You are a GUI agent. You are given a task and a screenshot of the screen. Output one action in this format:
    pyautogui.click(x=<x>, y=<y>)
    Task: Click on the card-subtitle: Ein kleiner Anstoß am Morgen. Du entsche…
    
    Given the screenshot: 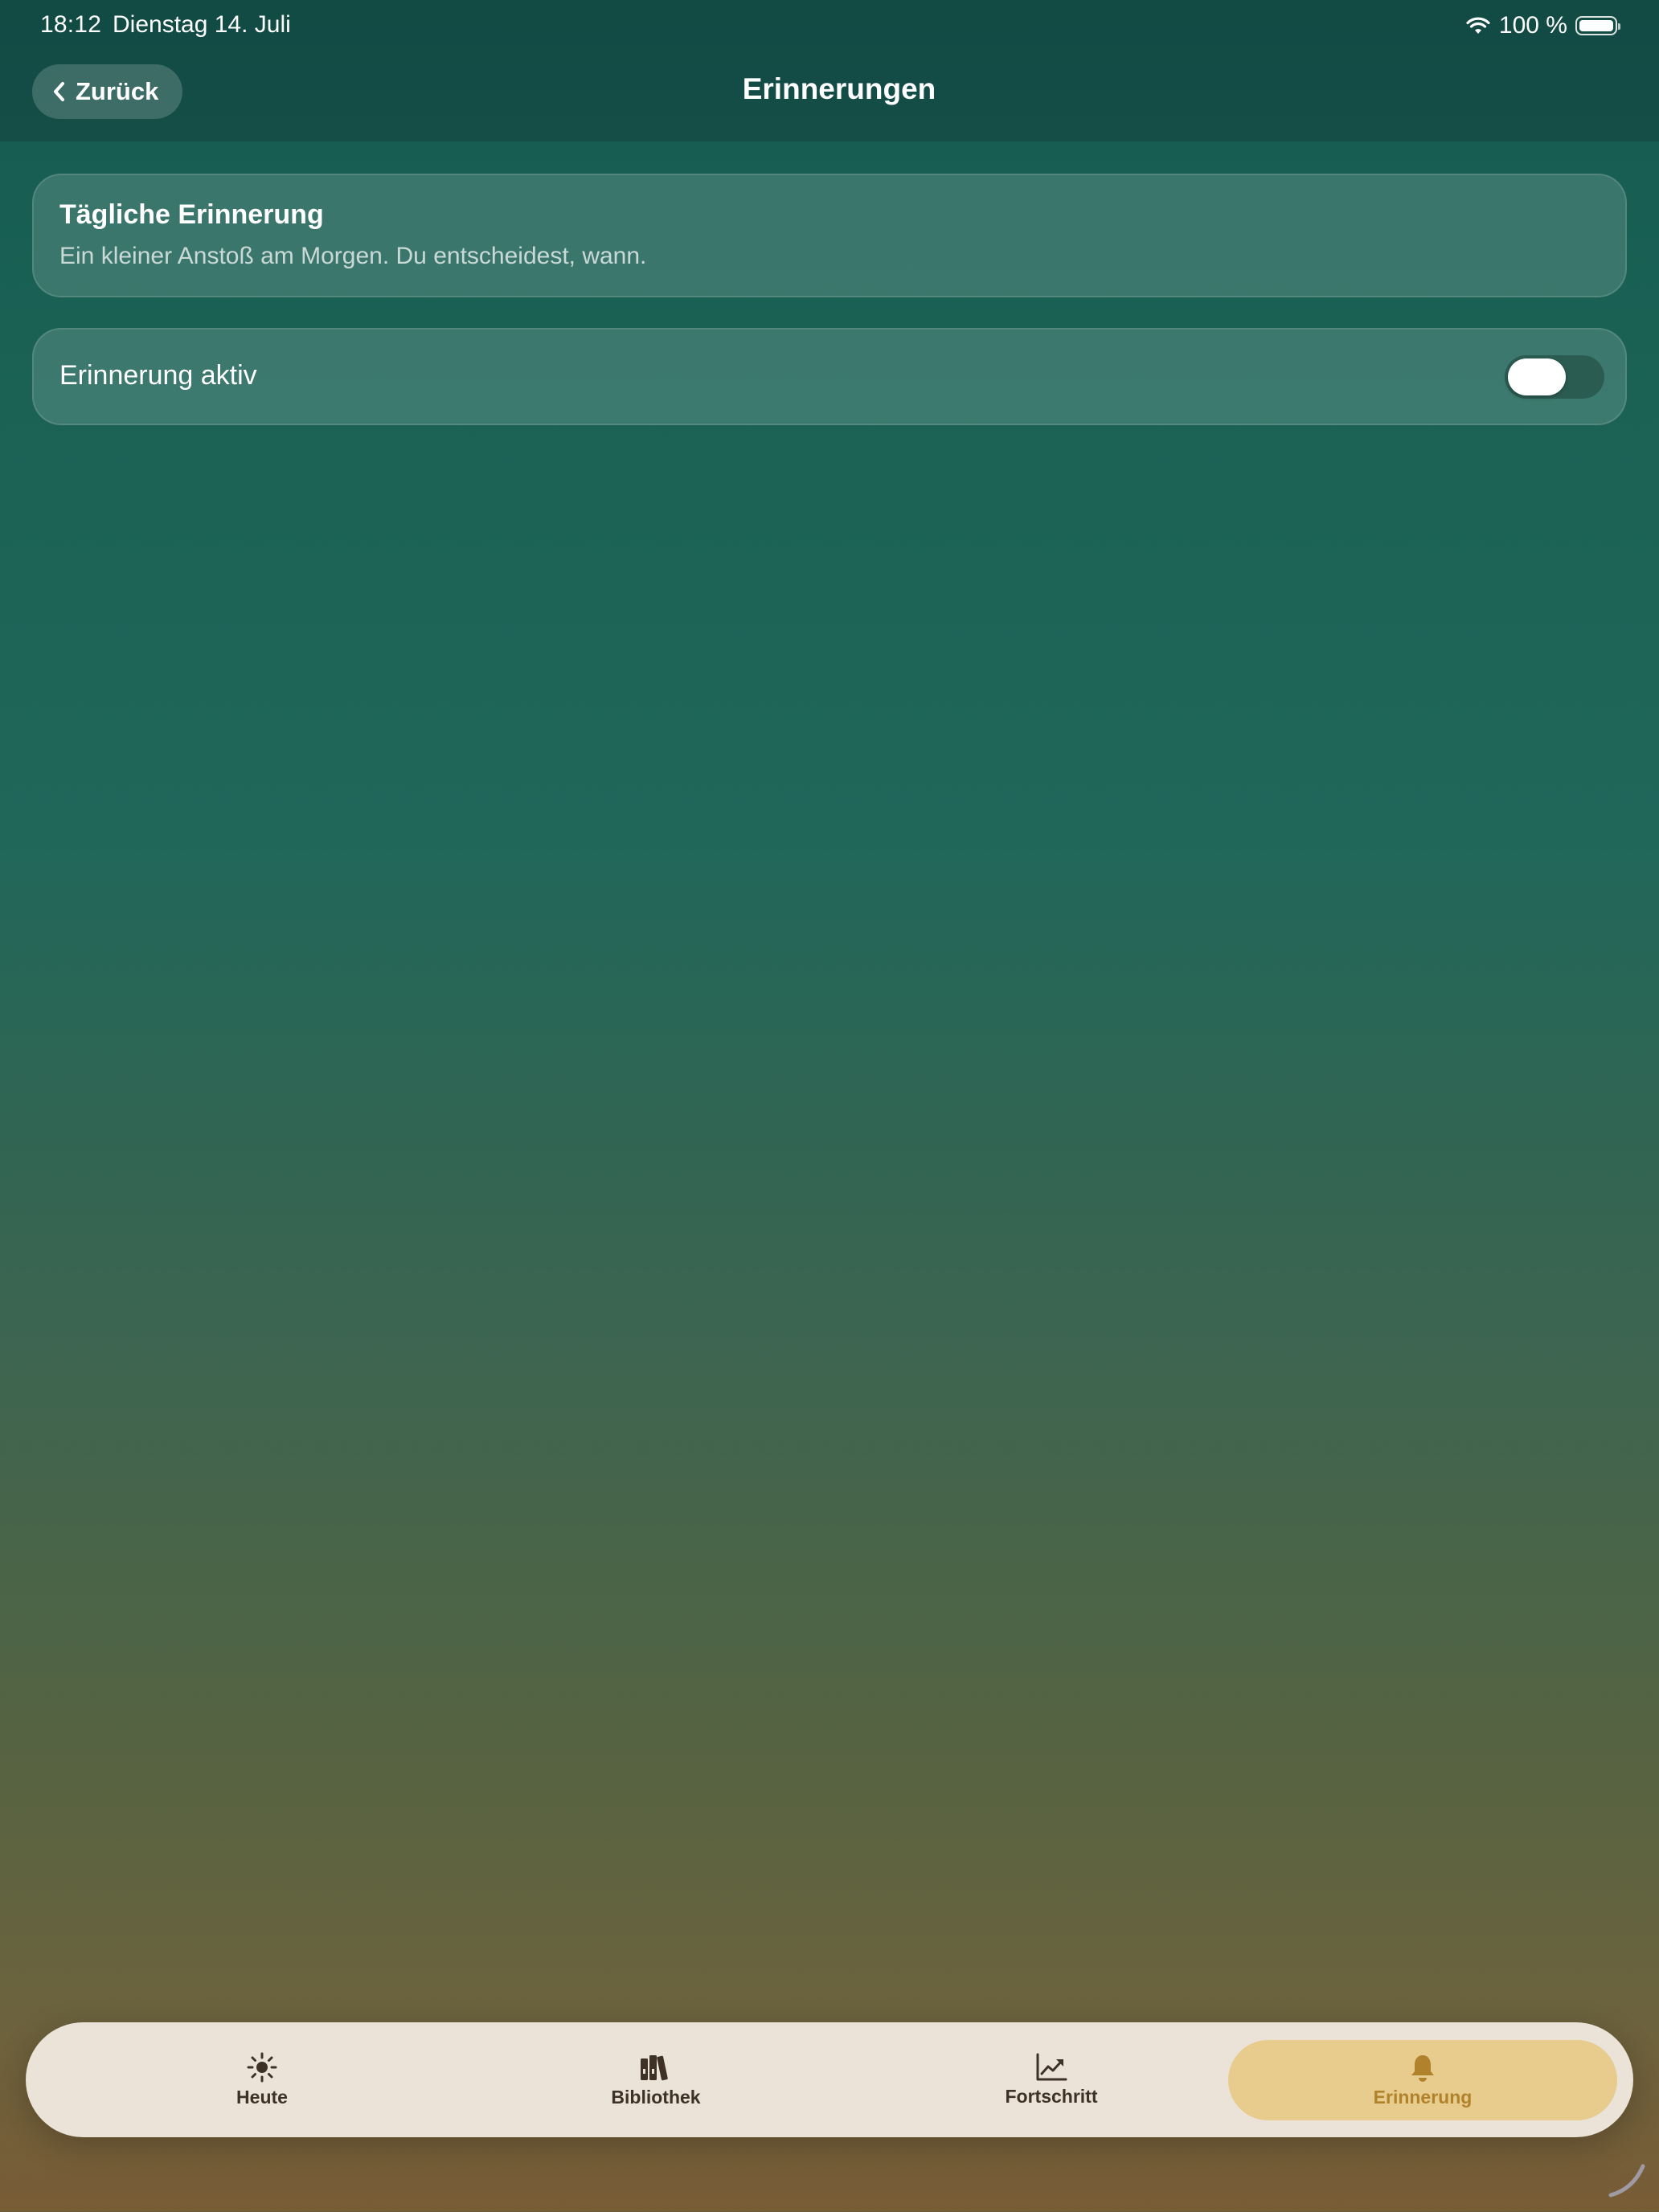 What is the action you would take?
    pyautogui.click(x=353, y=256)
    